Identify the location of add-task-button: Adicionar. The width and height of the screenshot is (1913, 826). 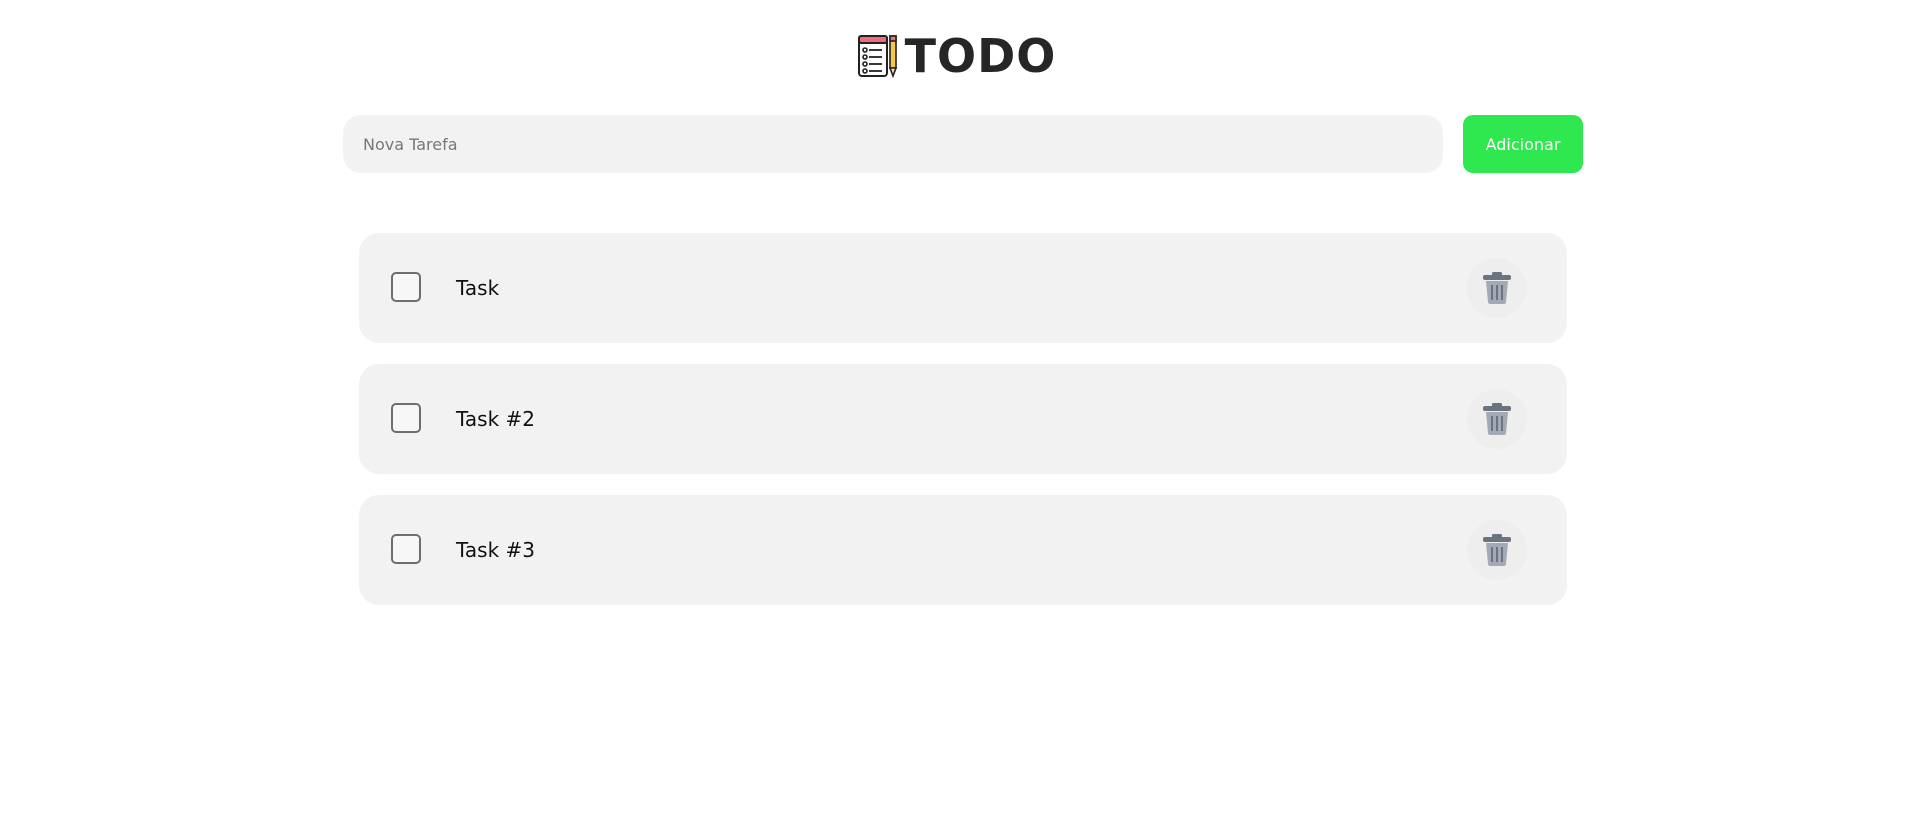
(1523, 144).